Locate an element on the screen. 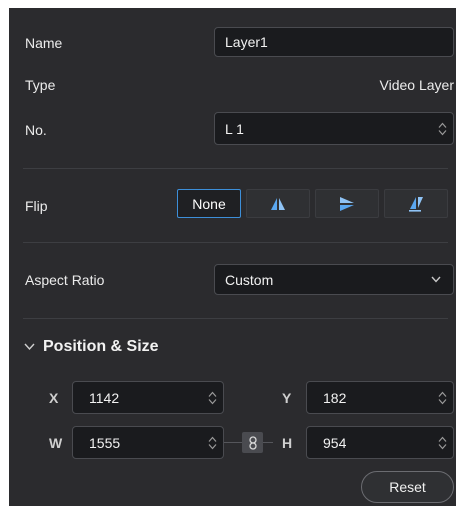 The height and width of the screenshot is (509, 456). aspect-ratio-select: Custom is located at coordinates (334, 279).